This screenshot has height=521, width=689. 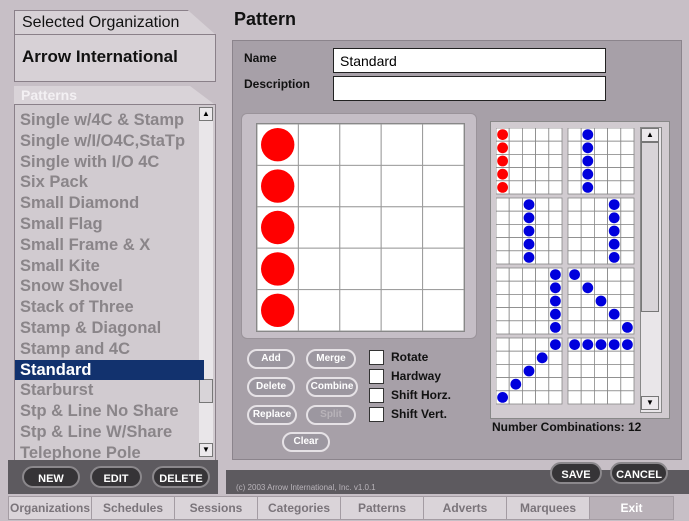 I want to click on pattern-grid, so click(x=360, y=227).